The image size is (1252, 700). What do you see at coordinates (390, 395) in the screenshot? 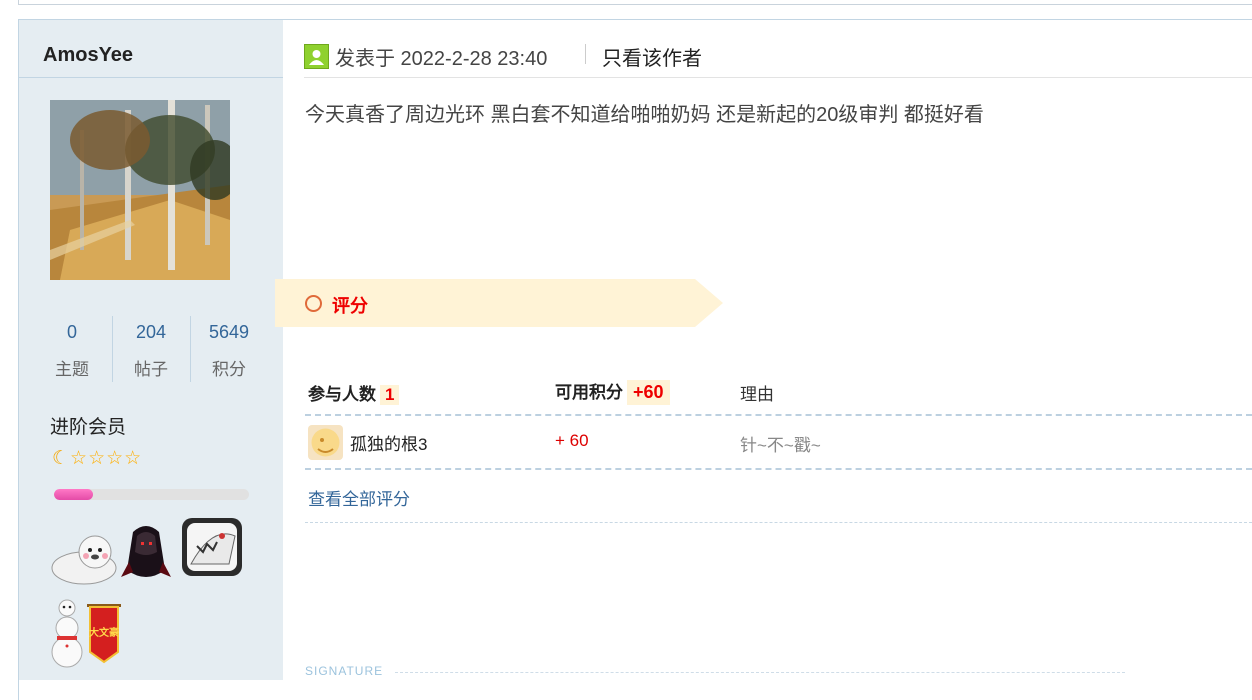
I see `participants-count: 1` at bounding box center [390, 395].